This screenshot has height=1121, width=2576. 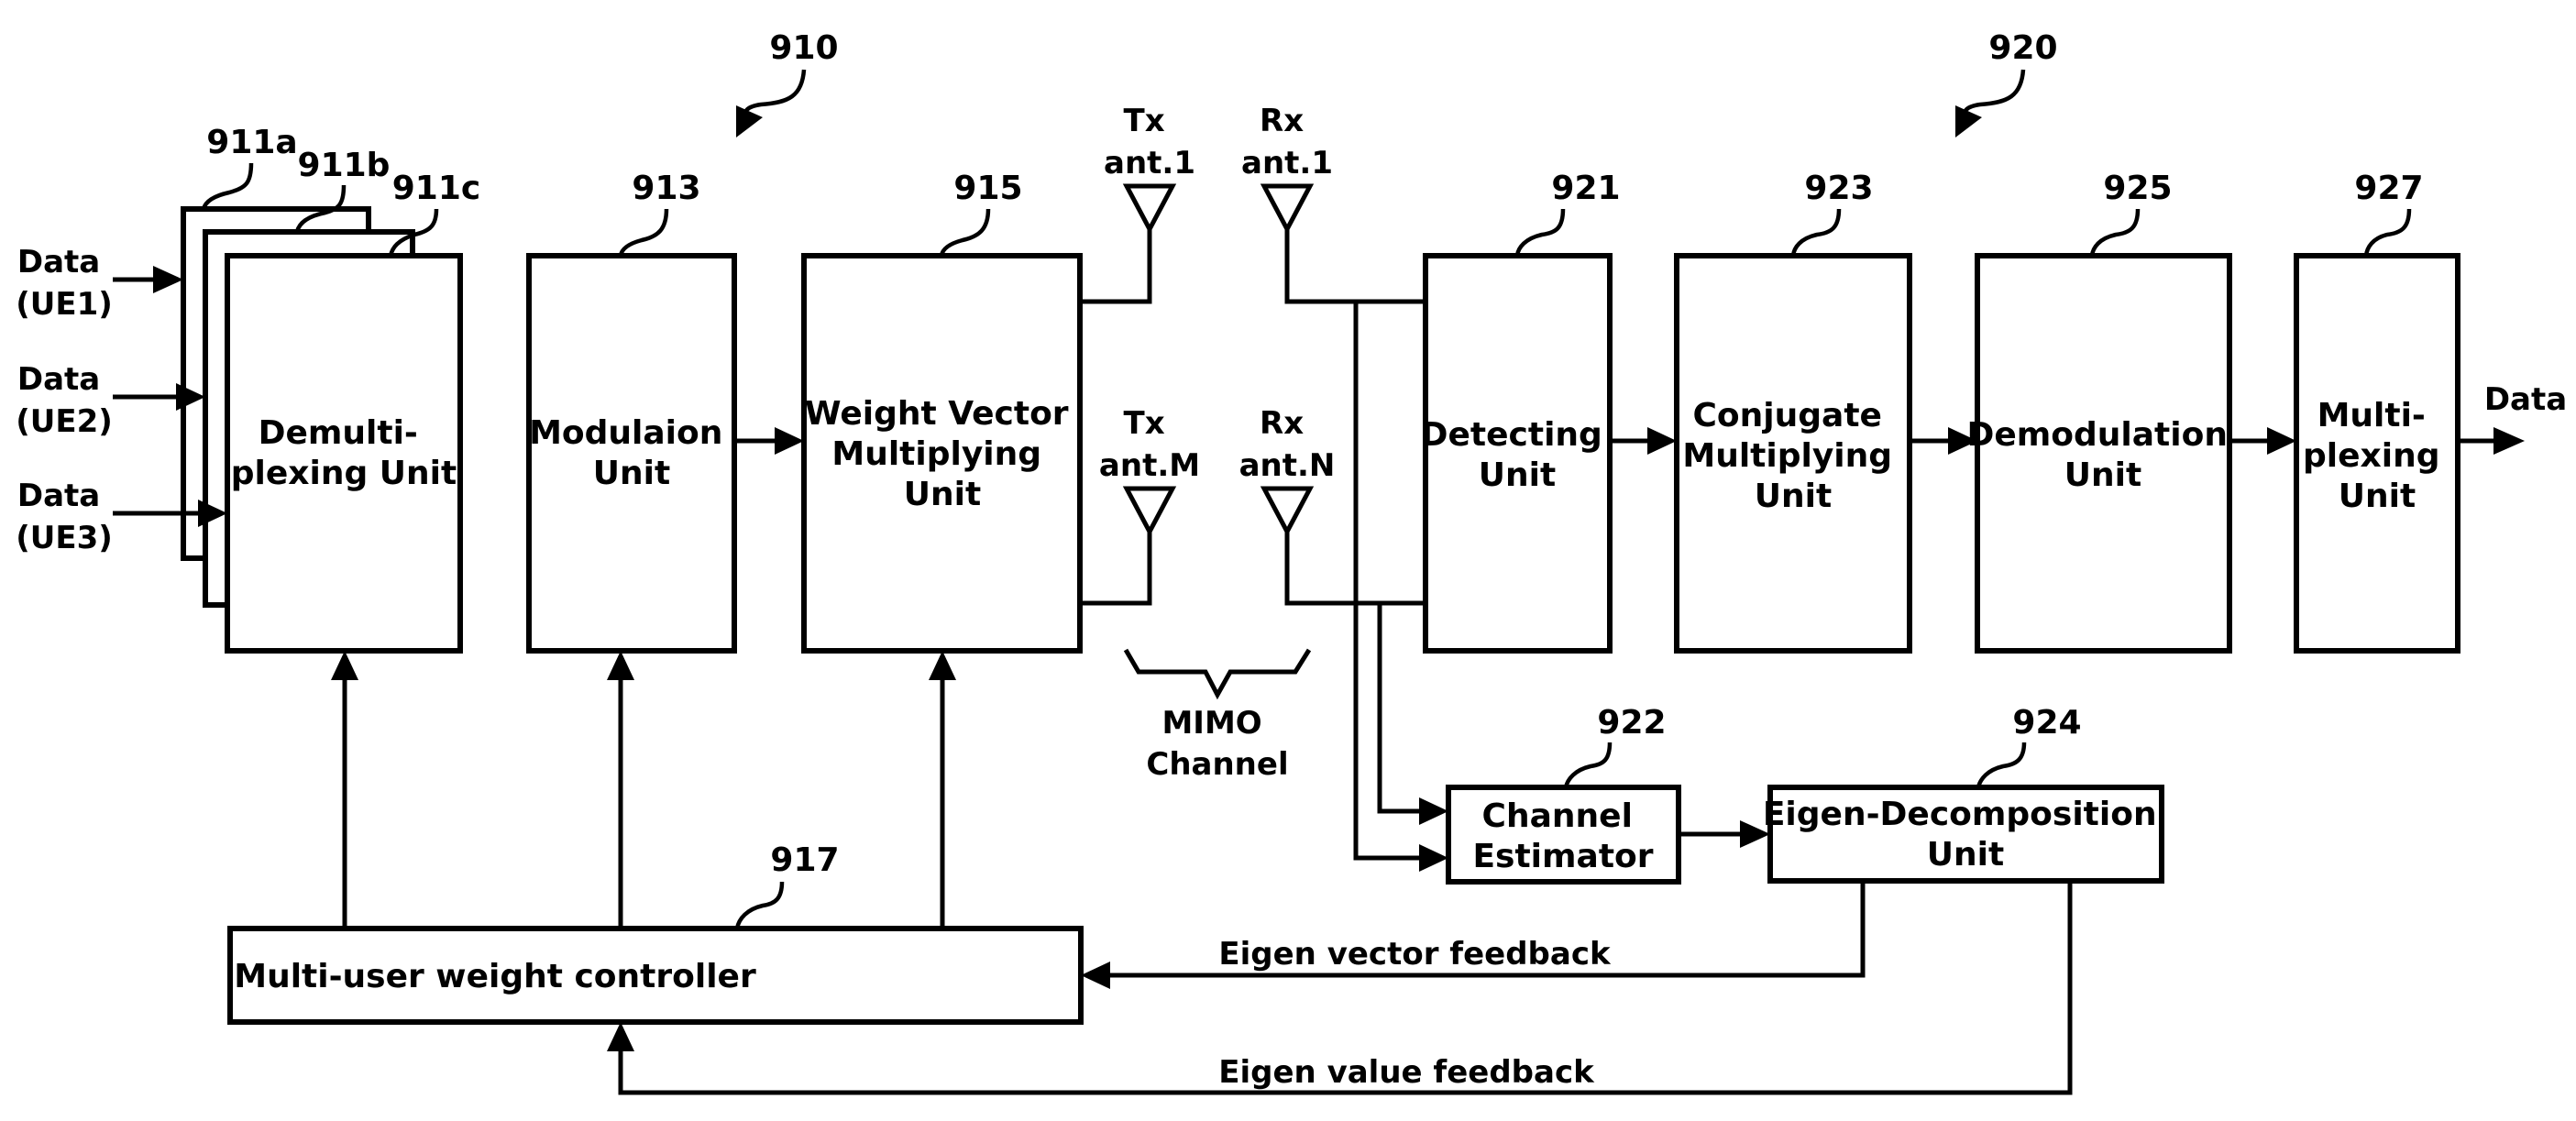 What do you see at coordinates (1218, 674) in the screenshot?
I see `mimo-brace` at bounding box center [1218, 674].